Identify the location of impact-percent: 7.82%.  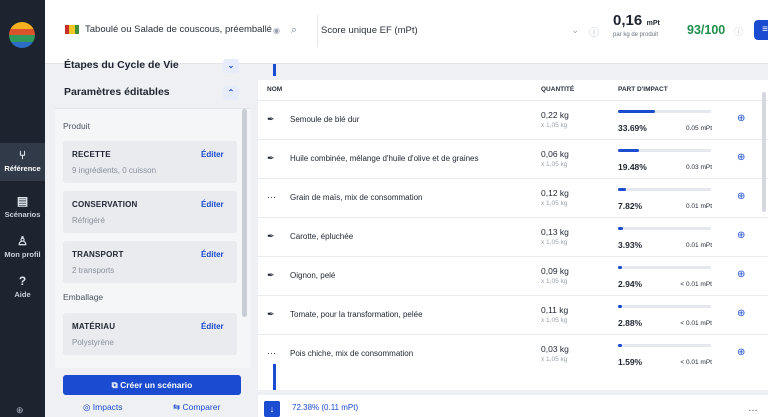
(630, 206).